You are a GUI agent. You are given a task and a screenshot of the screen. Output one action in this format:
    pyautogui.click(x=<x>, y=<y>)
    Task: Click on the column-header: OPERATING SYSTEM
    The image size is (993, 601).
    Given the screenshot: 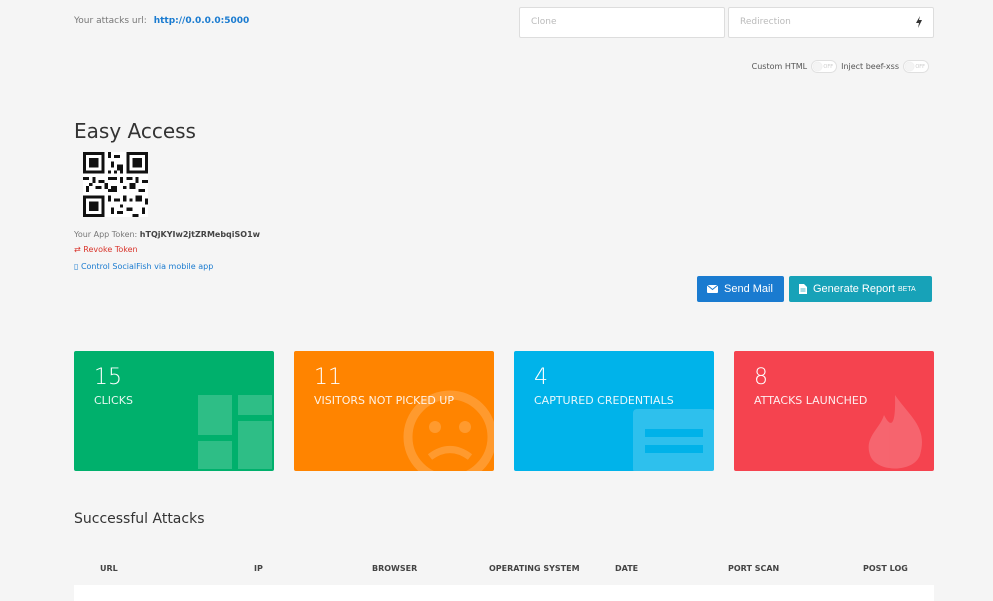 What is the action you would take?
    pyautogui.click(x=534, y=568)
    